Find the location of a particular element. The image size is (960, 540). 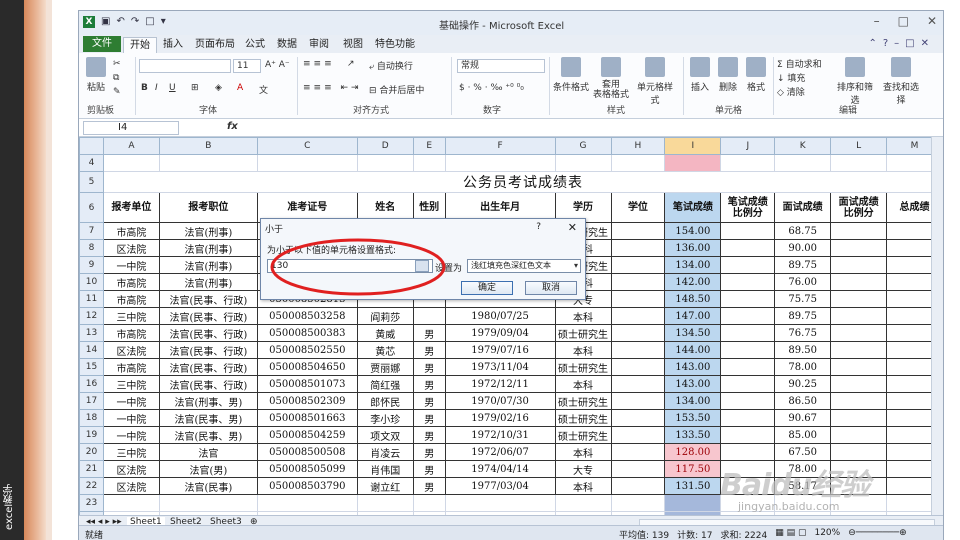

header-degree: 学位 is located at coordinates (638, 207).